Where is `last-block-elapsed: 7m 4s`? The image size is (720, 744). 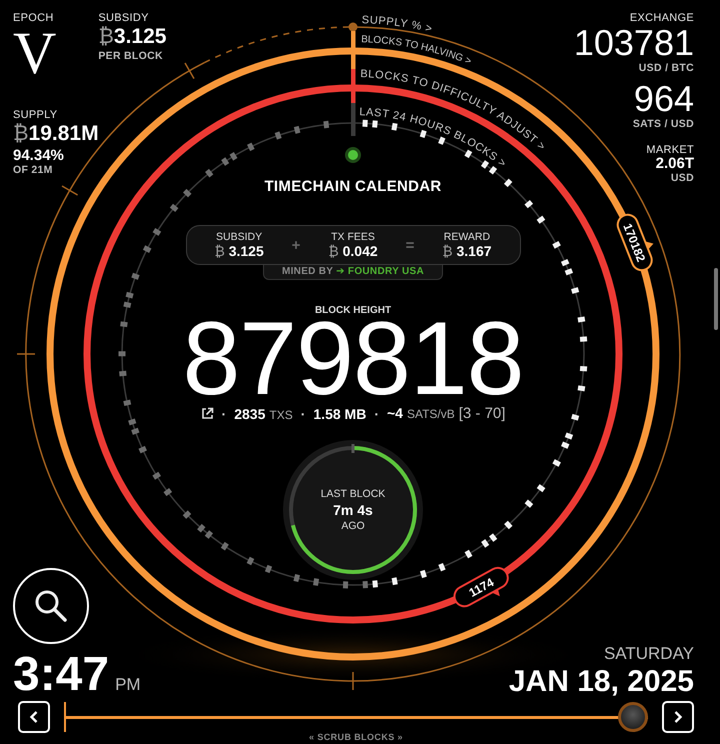
last-block-elapsed: 7m 4s is located at coordinates (353, 510).